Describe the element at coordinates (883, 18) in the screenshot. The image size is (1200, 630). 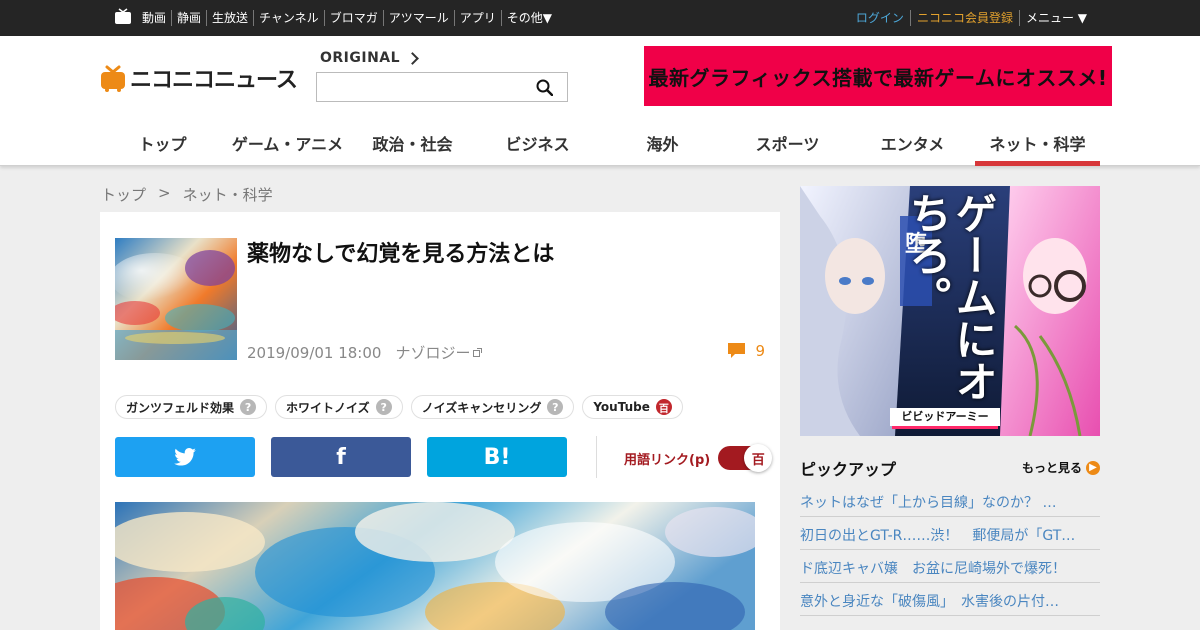
I see `login-link: ログイン` at that location.